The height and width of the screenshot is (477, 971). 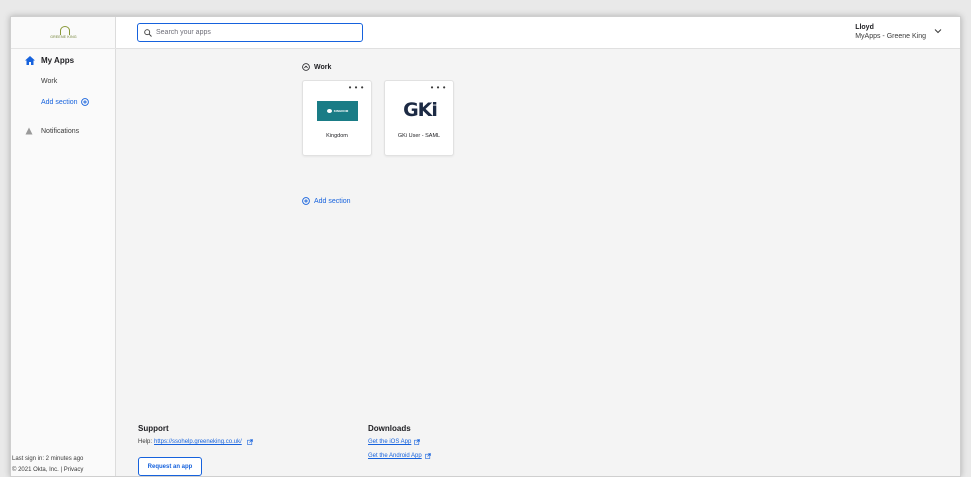 I want to click on sidebar-item-label: My Apps, so click(x=58, y=60).